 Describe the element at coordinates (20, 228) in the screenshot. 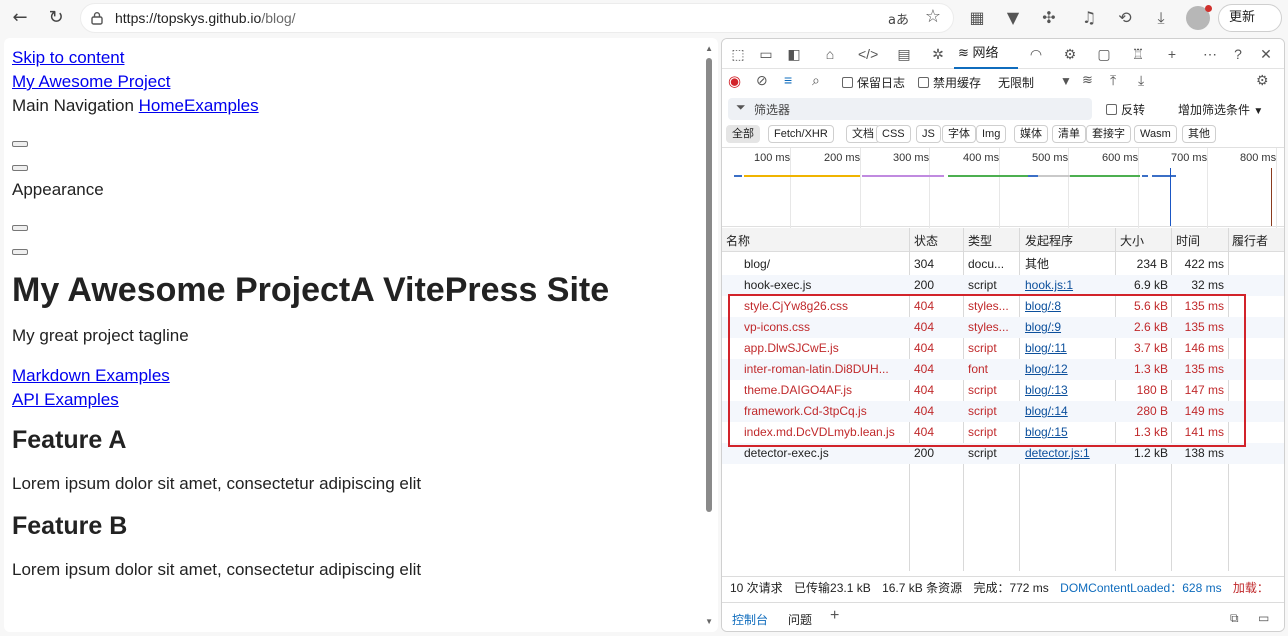

I see `appearance-toggle-stub` at that location.